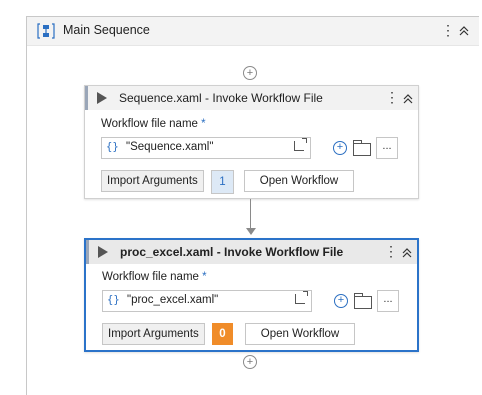 Image resolution: width=482 pixels, height=395 pixels. I want to click on connector-line, so click(250, 214).